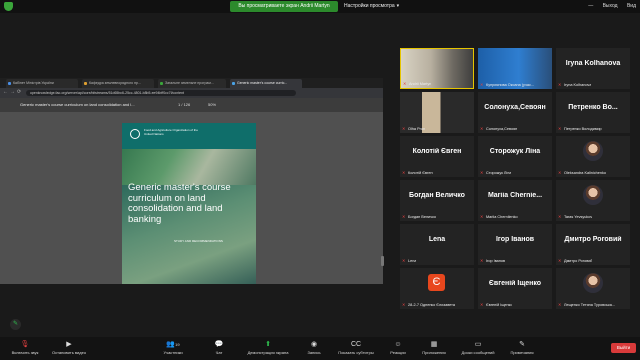 This screenshot has height=360, width=640. I want to click on stop-video-button: ▶ Остановить видео, so click(69, 347).